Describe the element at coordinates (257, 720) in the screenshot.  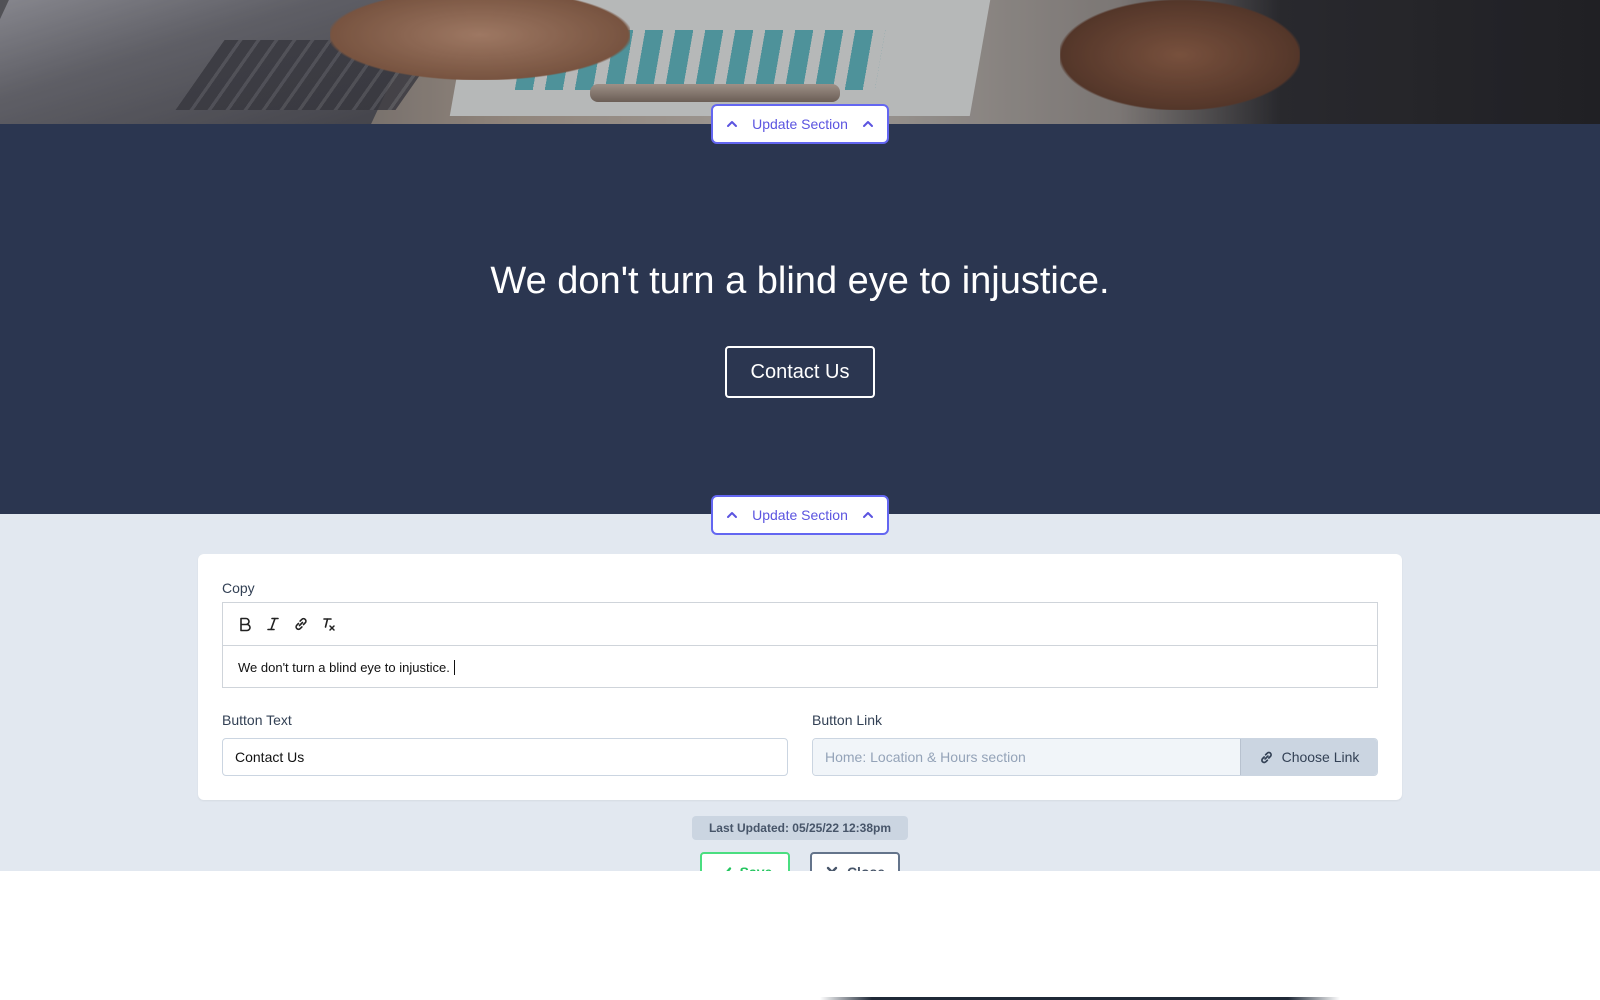
I see `button-text-label: Button Text` at that location.